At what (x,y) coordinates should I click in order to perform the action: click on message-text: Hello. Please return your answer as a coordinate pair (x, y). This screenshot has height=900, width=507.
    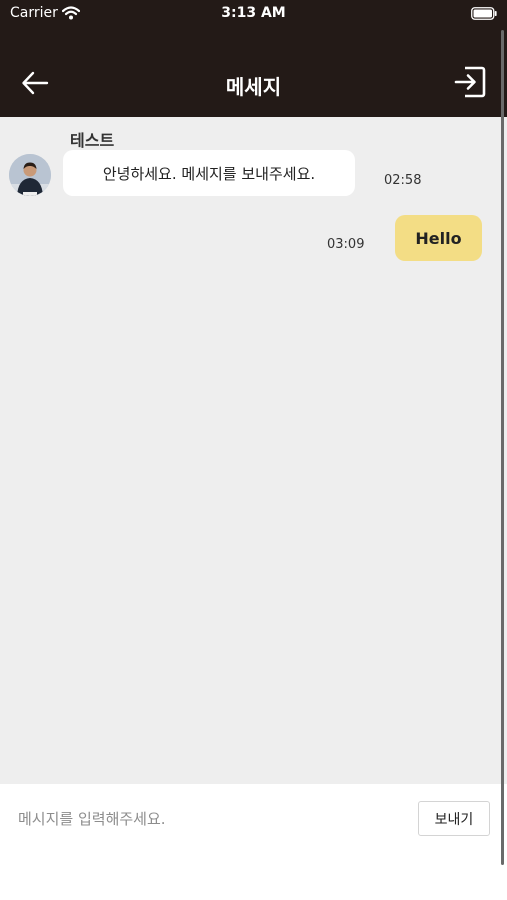
    Looking at the image, I should click on (438, 238).